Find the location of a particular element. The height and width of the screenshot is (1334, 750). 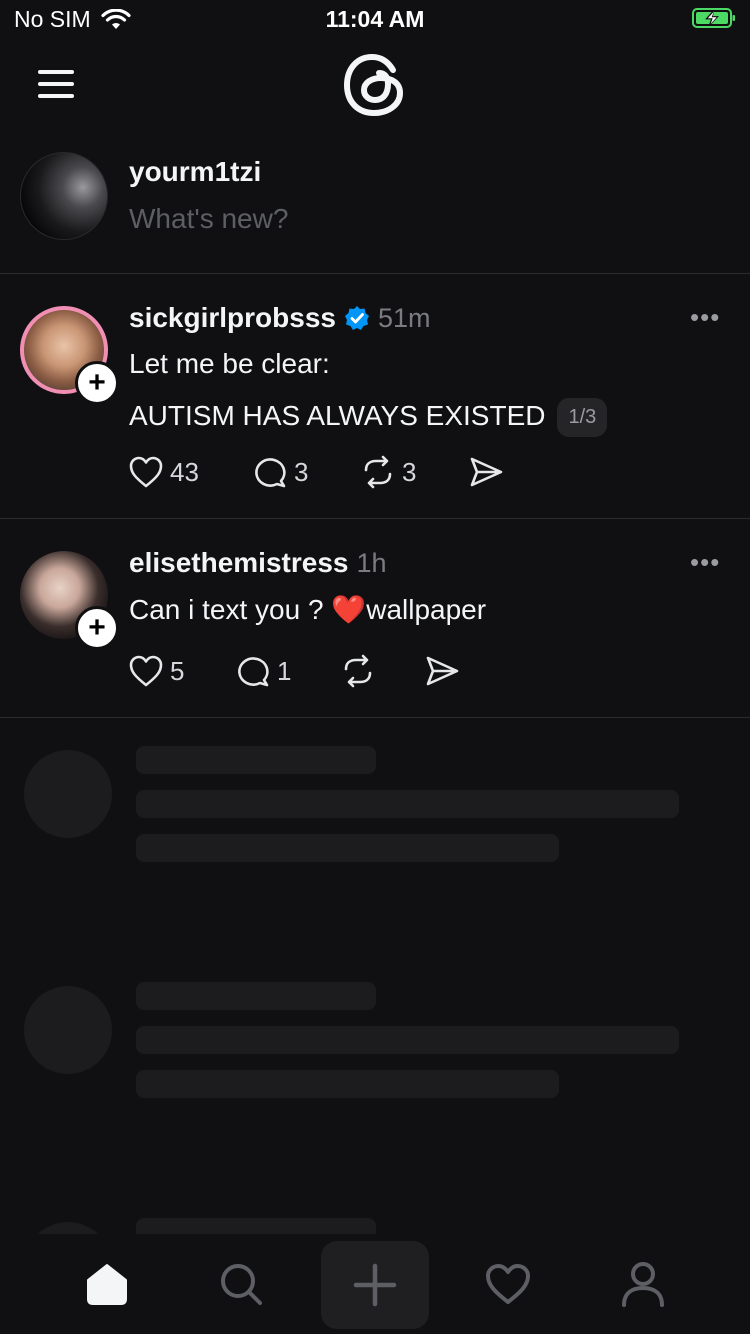

post-username: elisethemistress is located at coordinates (238, 563).